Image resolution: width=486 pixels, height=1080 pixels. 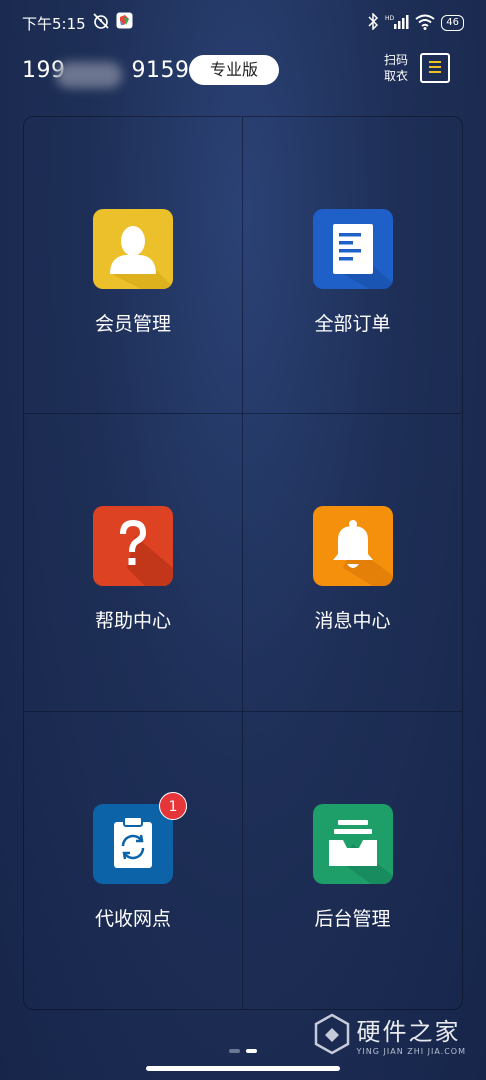 What do you see at coordinates (173, 805) in the screenshot?
I see `notification-badge: 1` at bounding box center [173, 805].